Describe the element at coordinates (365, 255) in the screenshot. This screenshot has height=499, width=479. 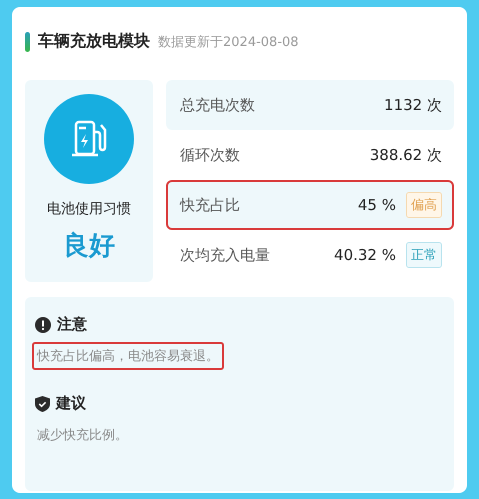
I see `stat-value: 40.32 %` at that location.